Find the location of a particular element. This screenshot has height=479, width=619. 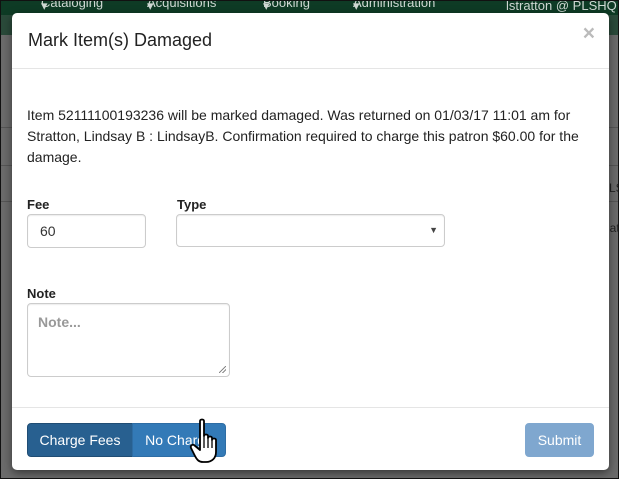

submit-button: Submit is located at coordinates (559, 440).